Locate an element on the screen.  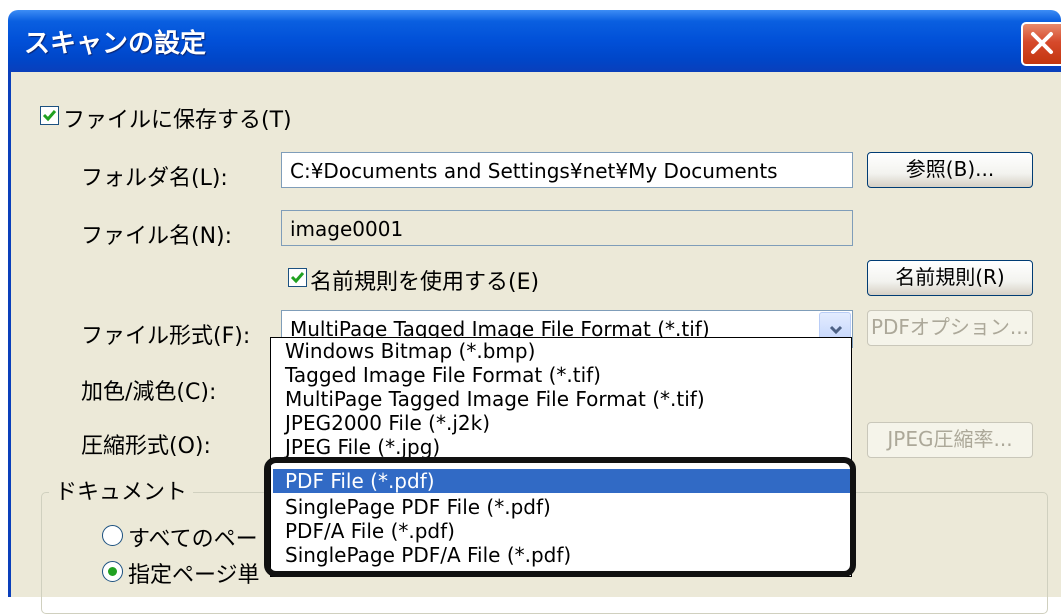
list-item: Tagged Image File Format (*.tif) is located at coordinates (443, 375).